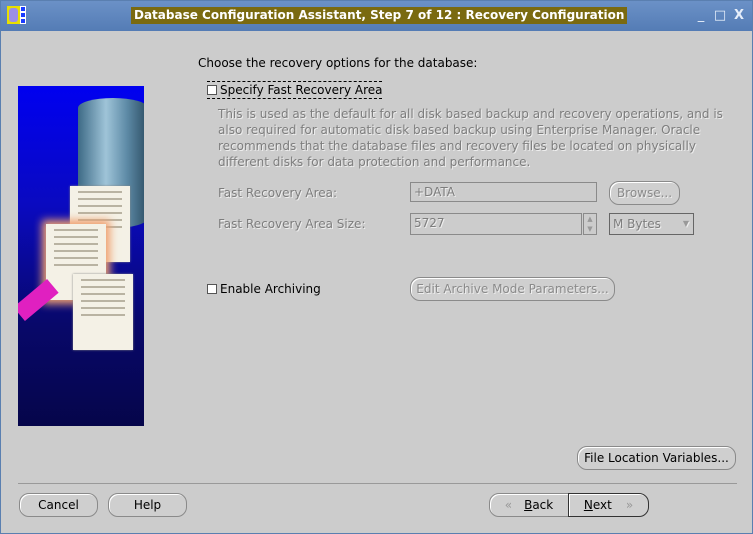 This screenshot has height=534, width=753. I want to click on footer-separator, so click(377, 483).